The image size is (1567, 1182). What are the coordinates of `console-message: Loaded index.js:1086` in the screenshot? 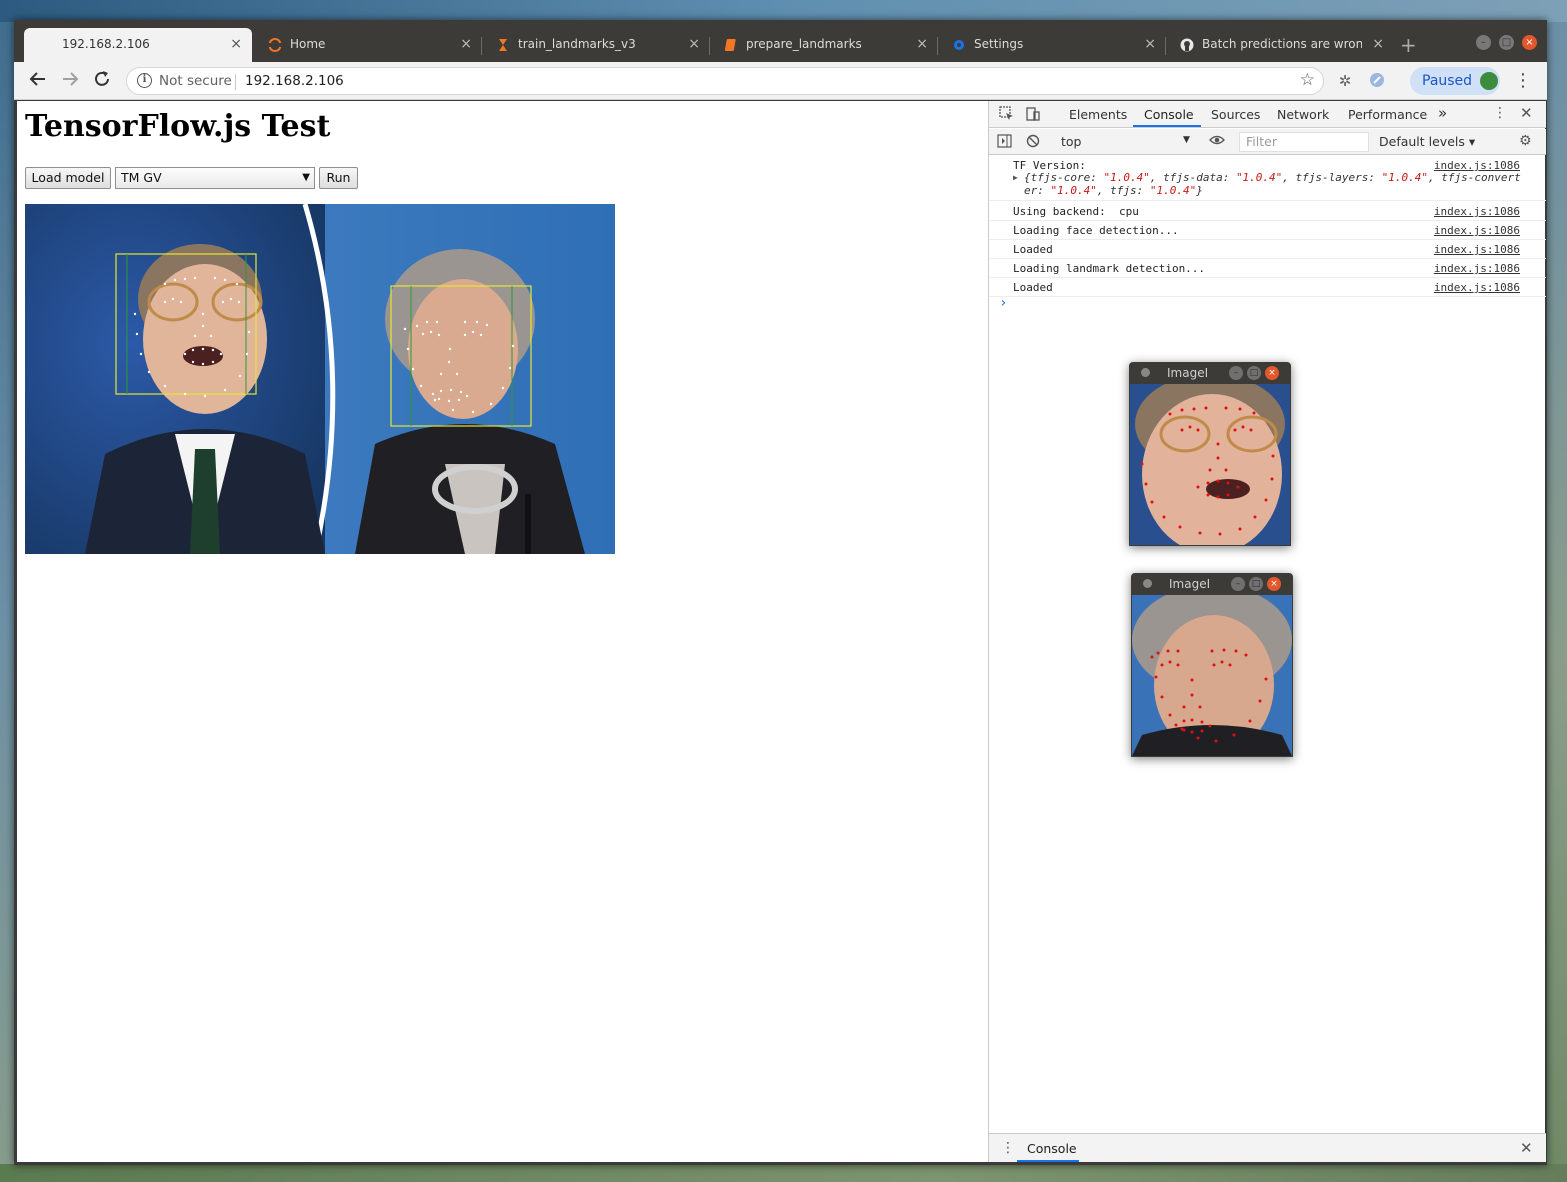 It's located at (1267, 287).